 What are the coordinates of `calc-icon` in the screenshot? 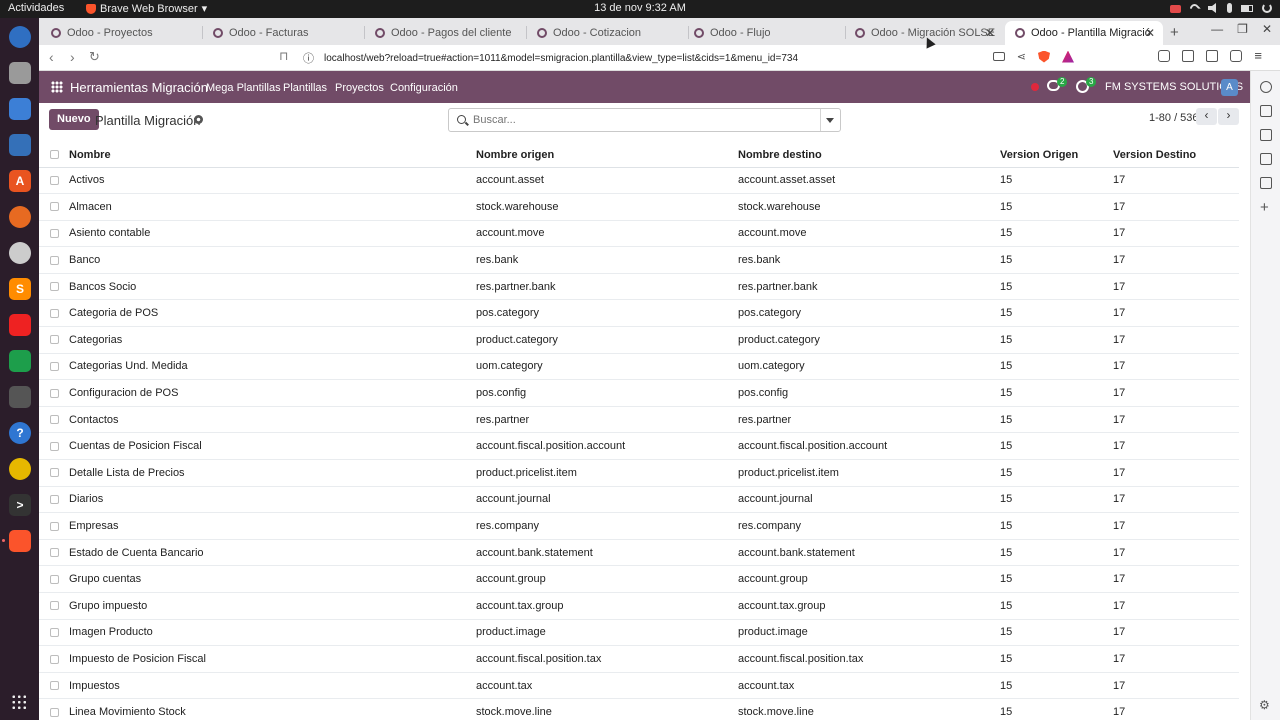 It's located at (20, 361).